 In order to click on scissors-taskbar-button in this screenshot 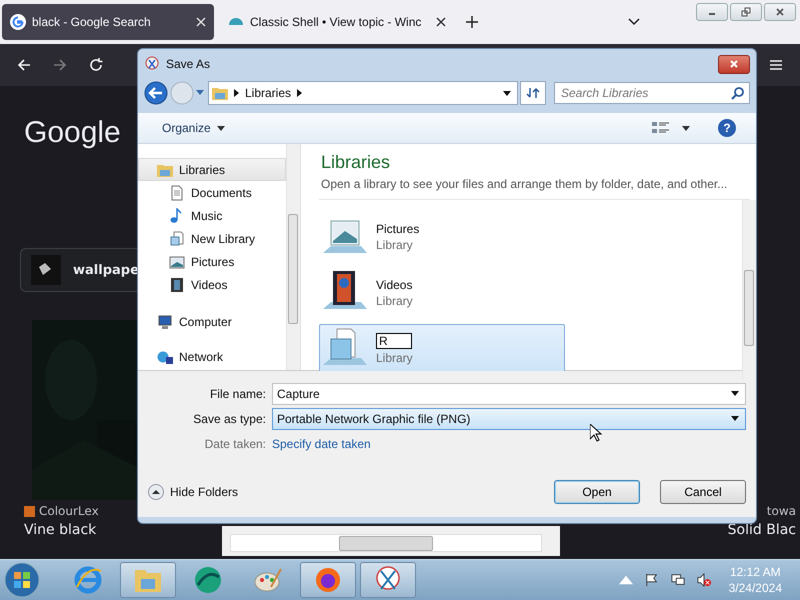, I will do `click(388, 580)`.